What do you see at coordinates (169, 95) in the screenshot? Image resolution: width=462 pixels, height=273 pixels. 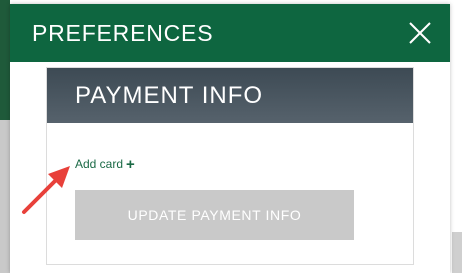 I see `card-title: PAYMENT INFO` at bounding box center [169, 95].